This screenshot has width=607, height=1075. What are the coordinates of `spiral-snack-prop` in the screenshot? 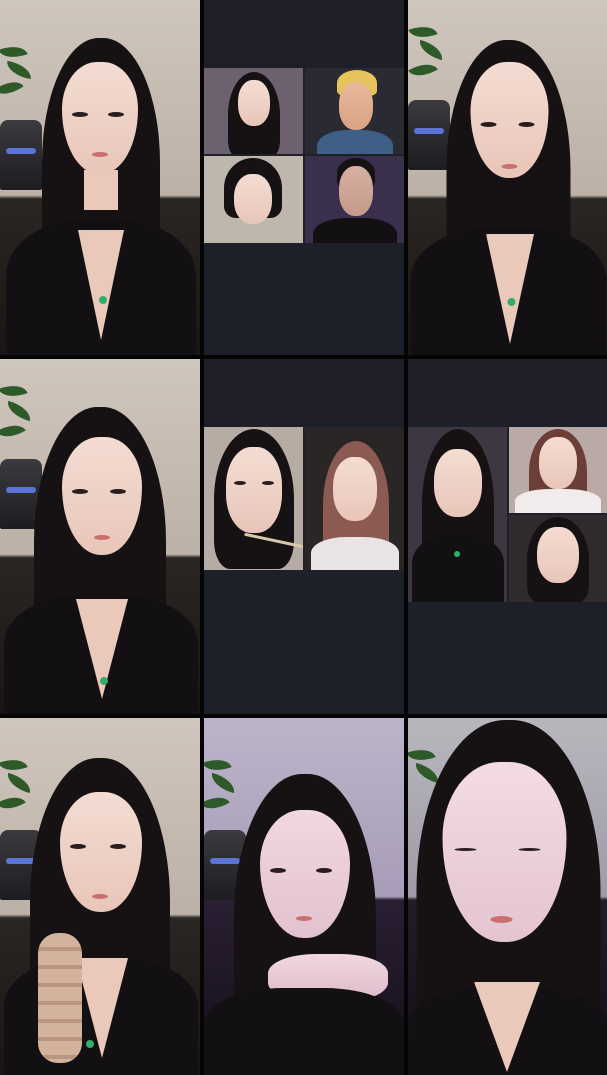 It's located at (60, 998).